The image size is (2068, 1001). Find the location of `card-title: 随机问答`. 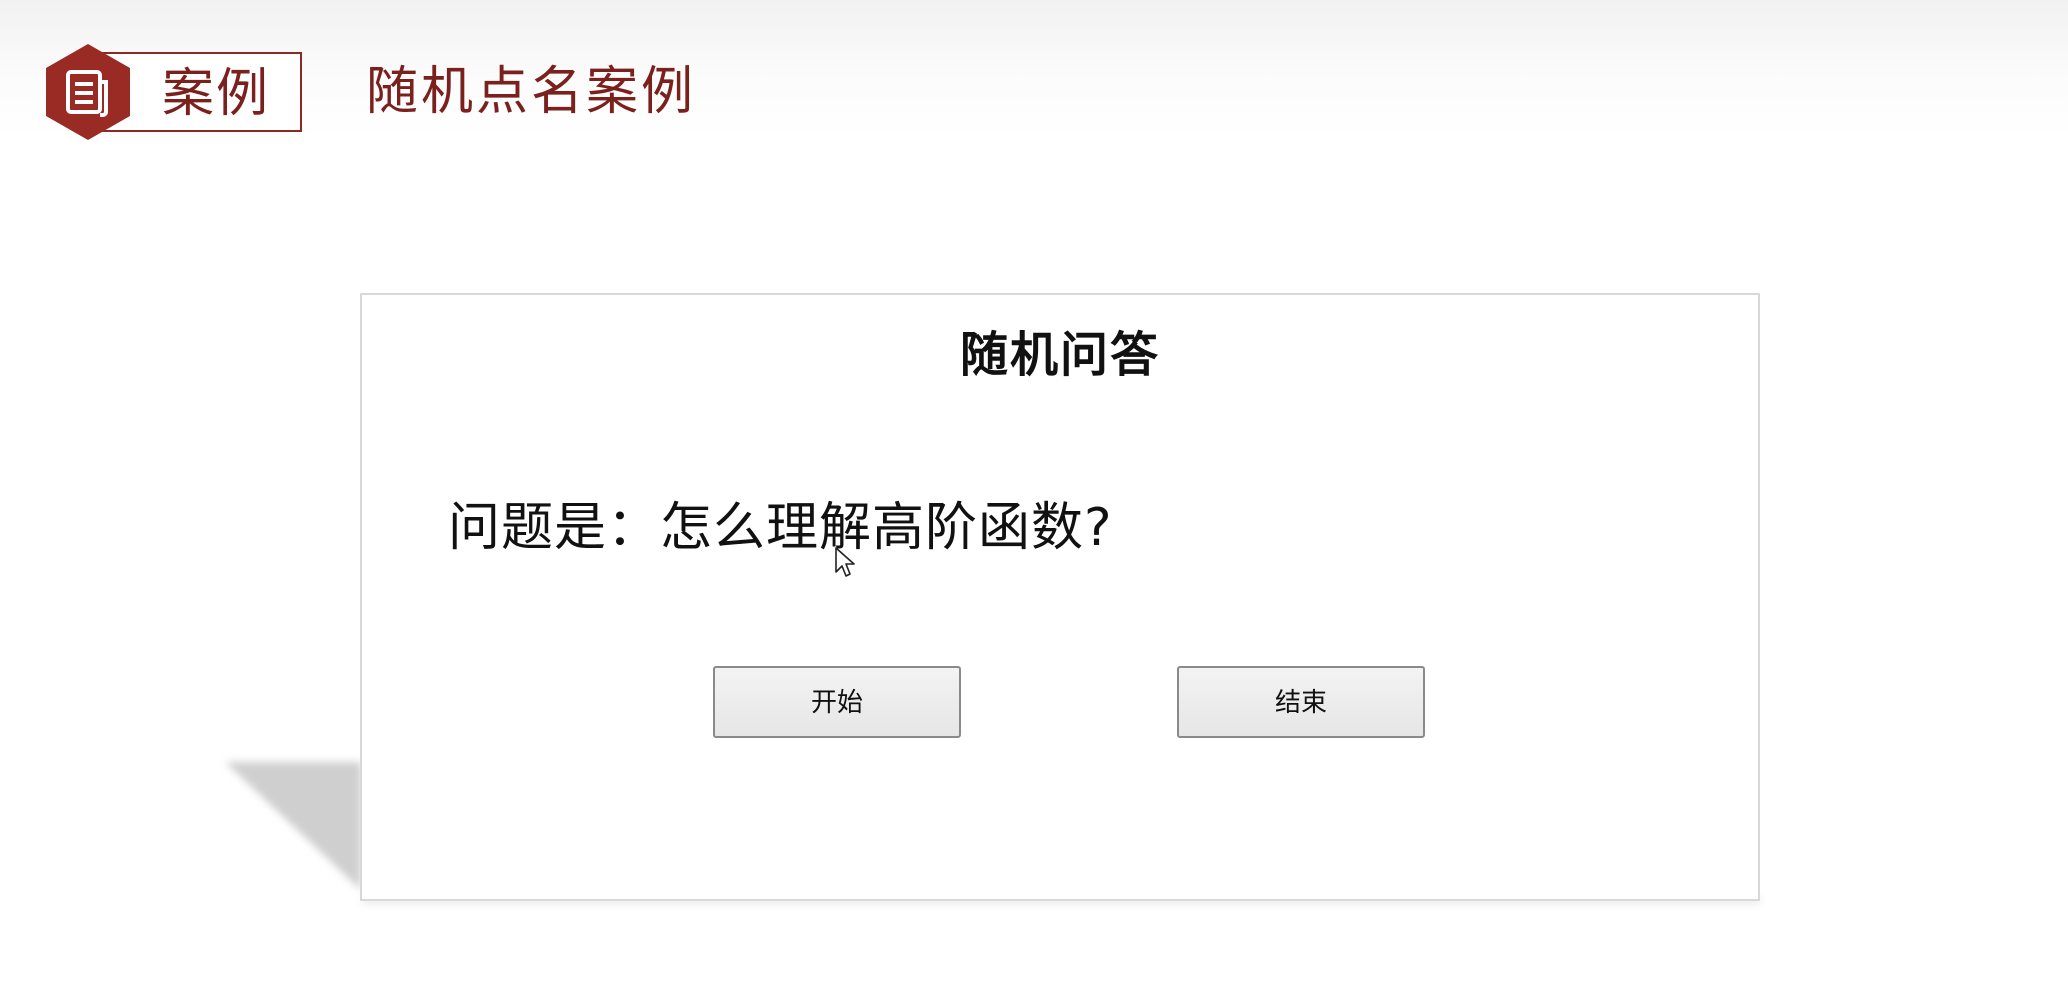

card-title: 随机问答 is located at coordinates (1059, 355).